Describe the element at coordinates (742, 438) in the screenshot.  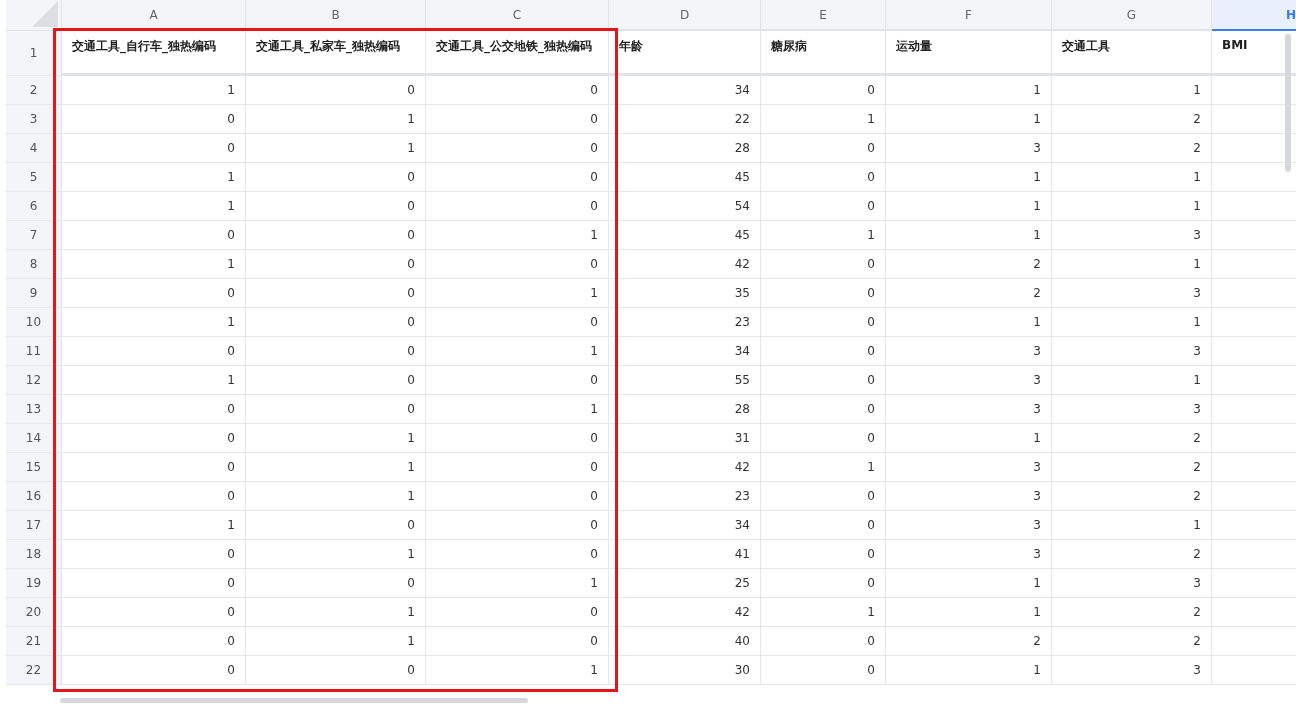
I see `table-cell: 31` at that location.